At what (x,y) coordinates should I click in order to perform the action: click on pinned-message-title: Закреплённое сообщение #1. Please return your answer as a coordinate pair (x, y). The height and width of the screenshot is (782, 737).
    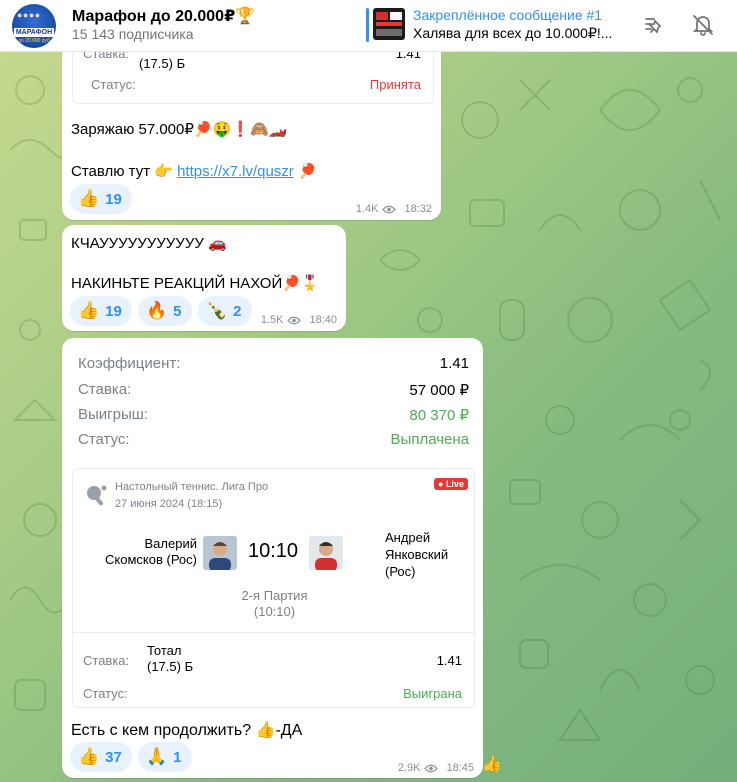
    Looking at the image, I should click on (507, 15).